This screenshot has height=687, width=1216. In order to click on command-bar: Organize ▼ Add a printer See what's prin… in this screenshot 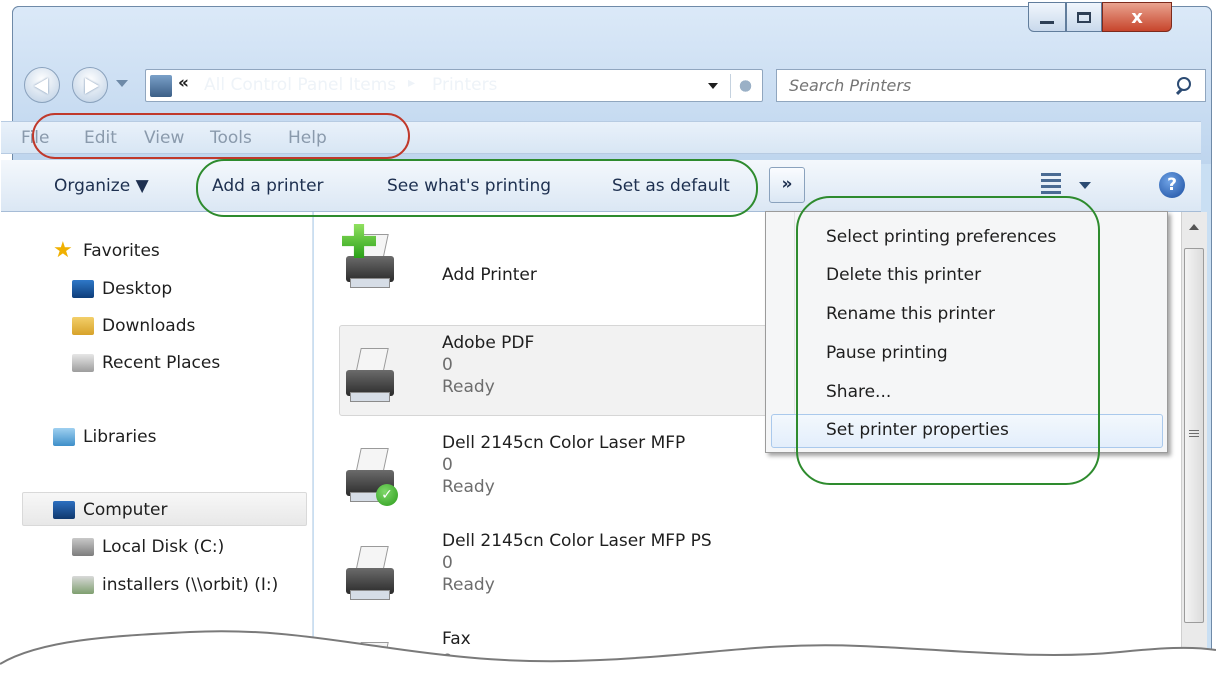, I will do `click(601, 186)`.